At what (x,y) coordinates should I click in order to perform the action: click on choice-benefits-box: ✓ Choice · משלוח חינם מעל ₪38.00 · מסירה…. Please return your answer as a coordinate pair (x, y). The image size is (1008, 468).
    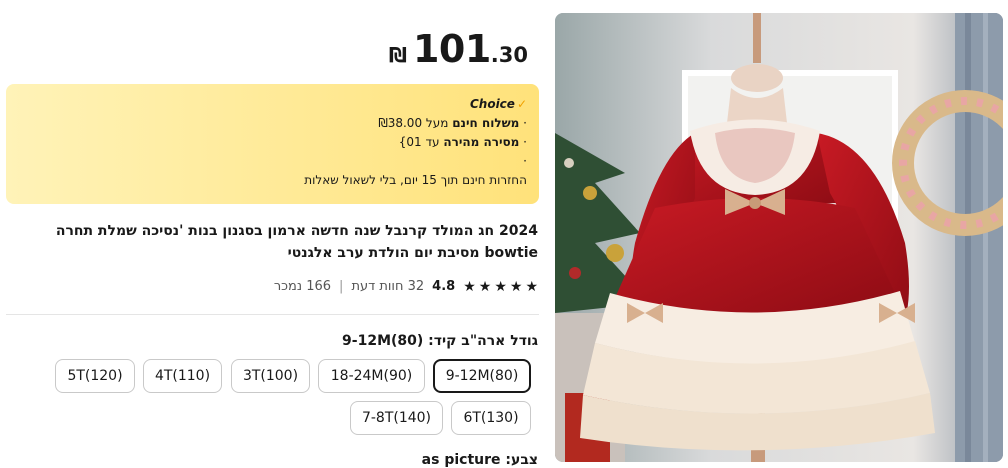
    Looking at the image, I should click on (272, 144).